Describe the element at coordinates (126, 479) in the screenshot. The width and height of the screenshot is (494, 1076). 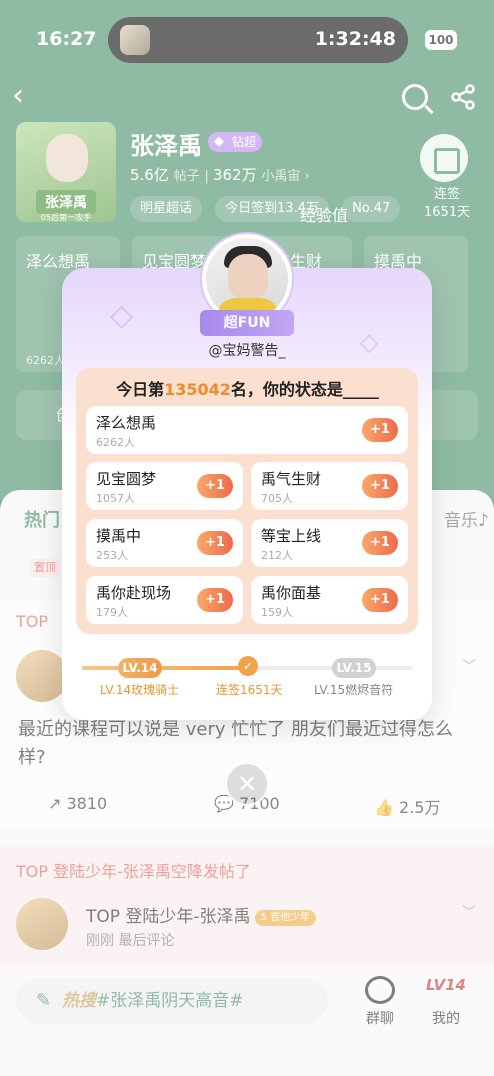
I see `status-option-name: 见宝圆梦` at that location.